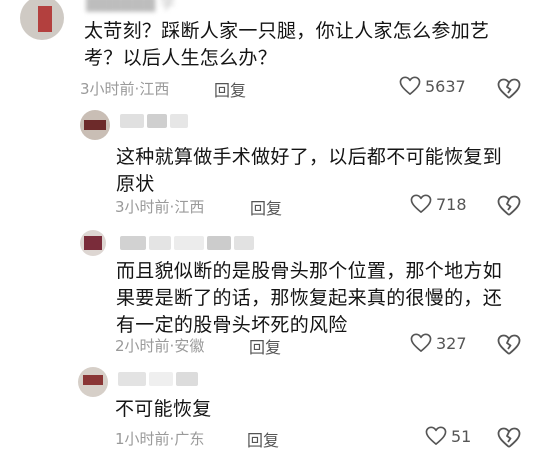 Image resolution: width=535 pixels, height=456 pixels. I want to click on comment-meta: 2小时前·安徽, so click(159, 345).